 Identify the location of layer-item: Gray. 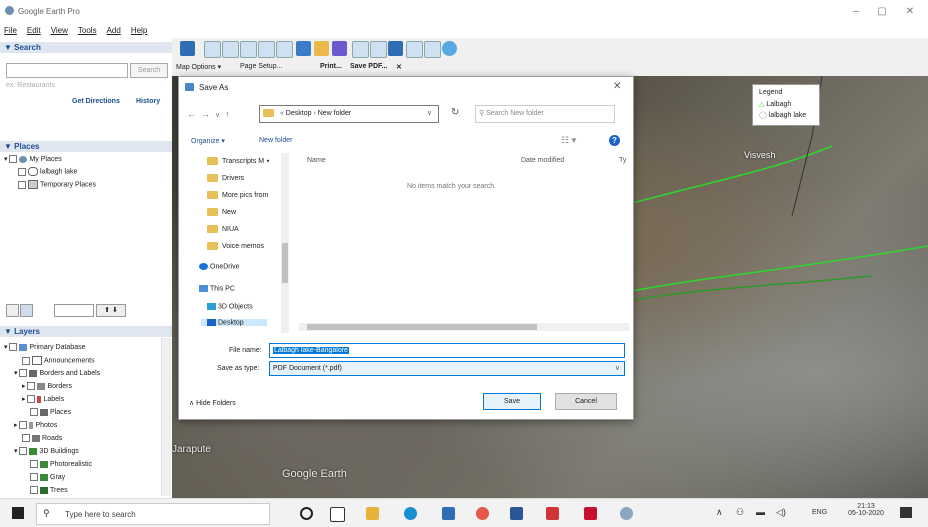
(47, 477).